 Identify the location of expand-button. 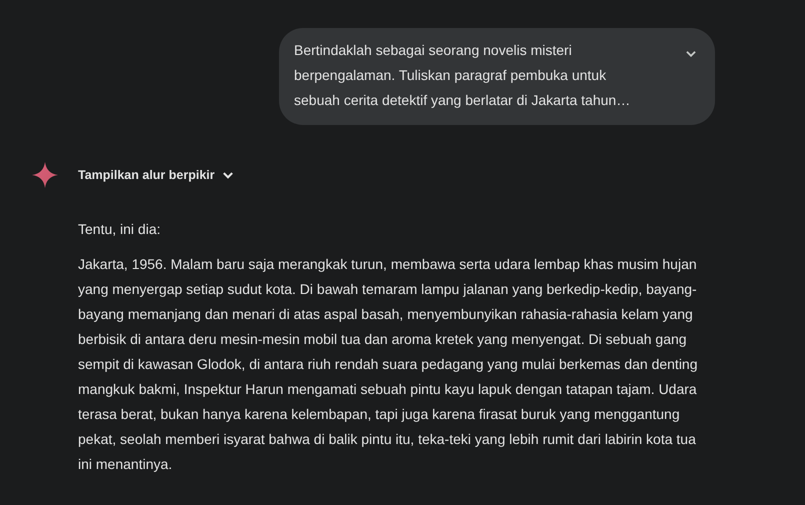
(691, 54).